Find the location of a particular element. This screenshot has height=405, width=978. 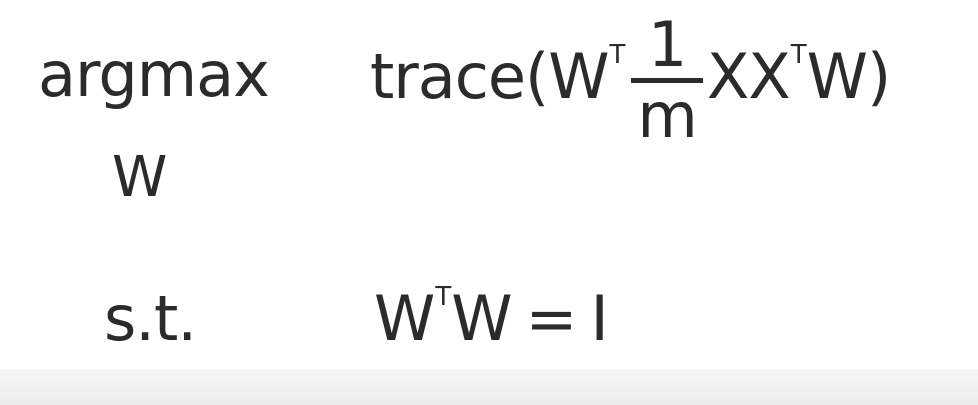

objective-suffix: W) is located at coordinates (848, 76).